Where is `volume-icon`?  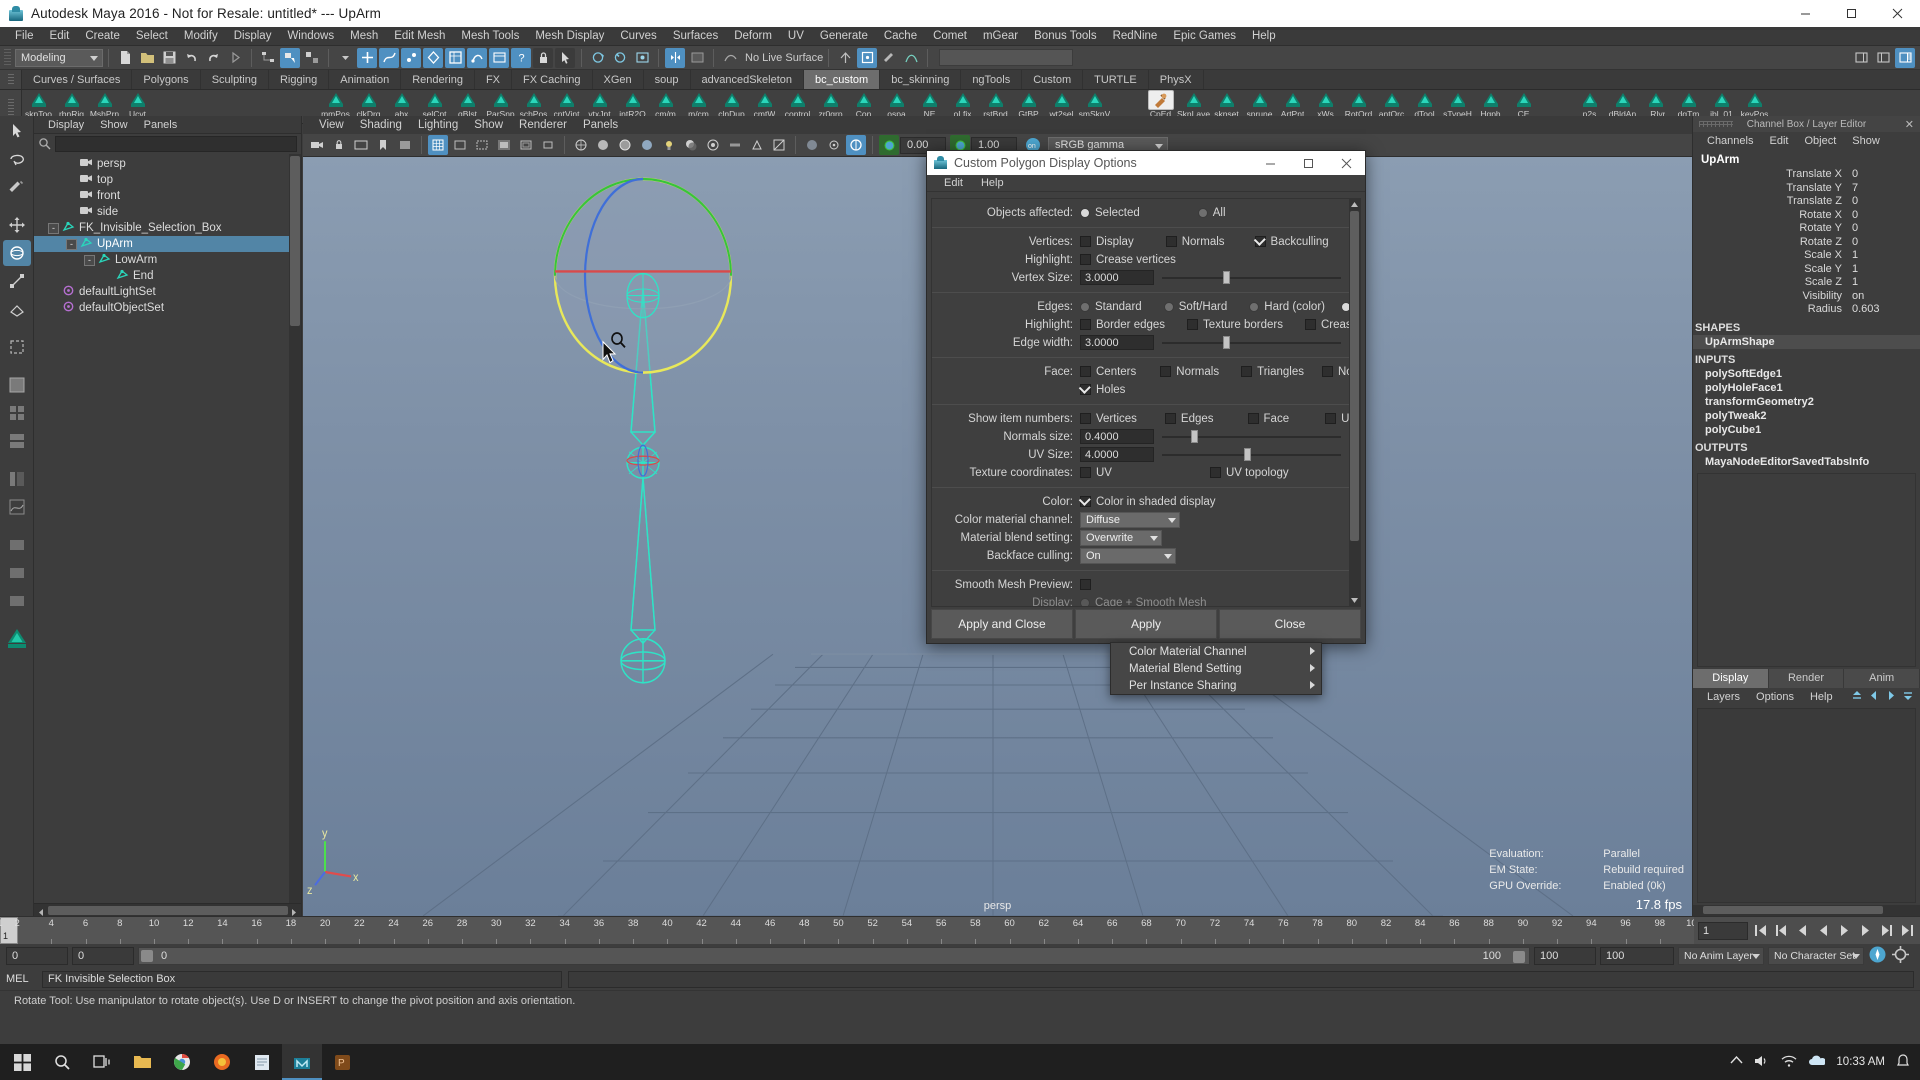 volume-icon is located at coordinates (1762, 1062).